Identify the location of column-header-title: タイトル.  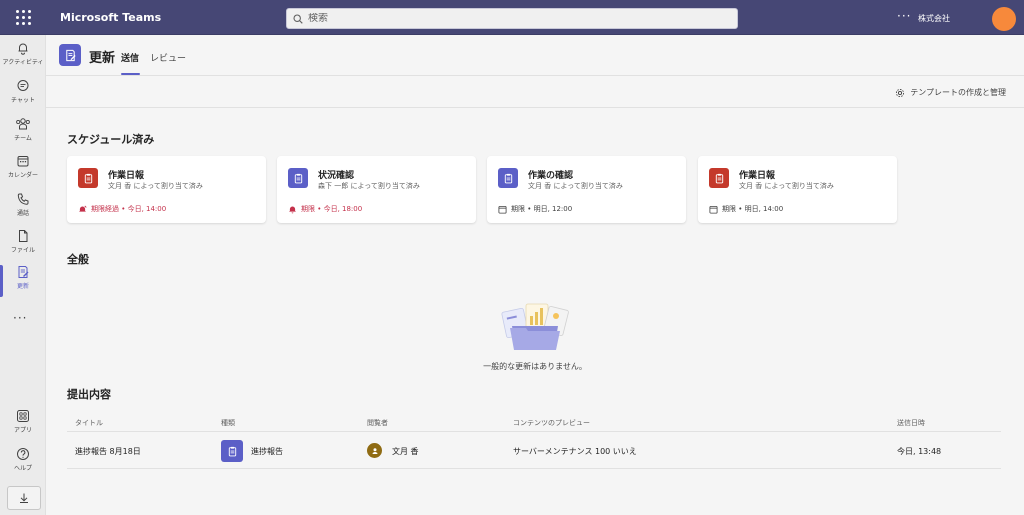
(89, 423).